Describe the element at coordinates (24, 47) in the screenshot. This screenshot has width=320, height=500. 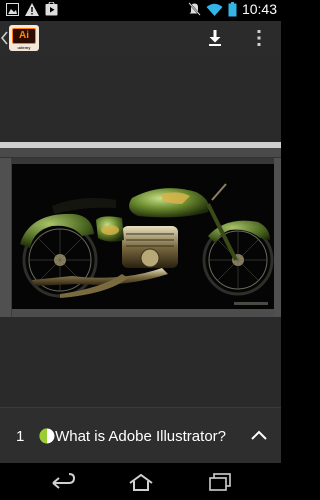
I see `logo-sub-text: udemy` at that location.